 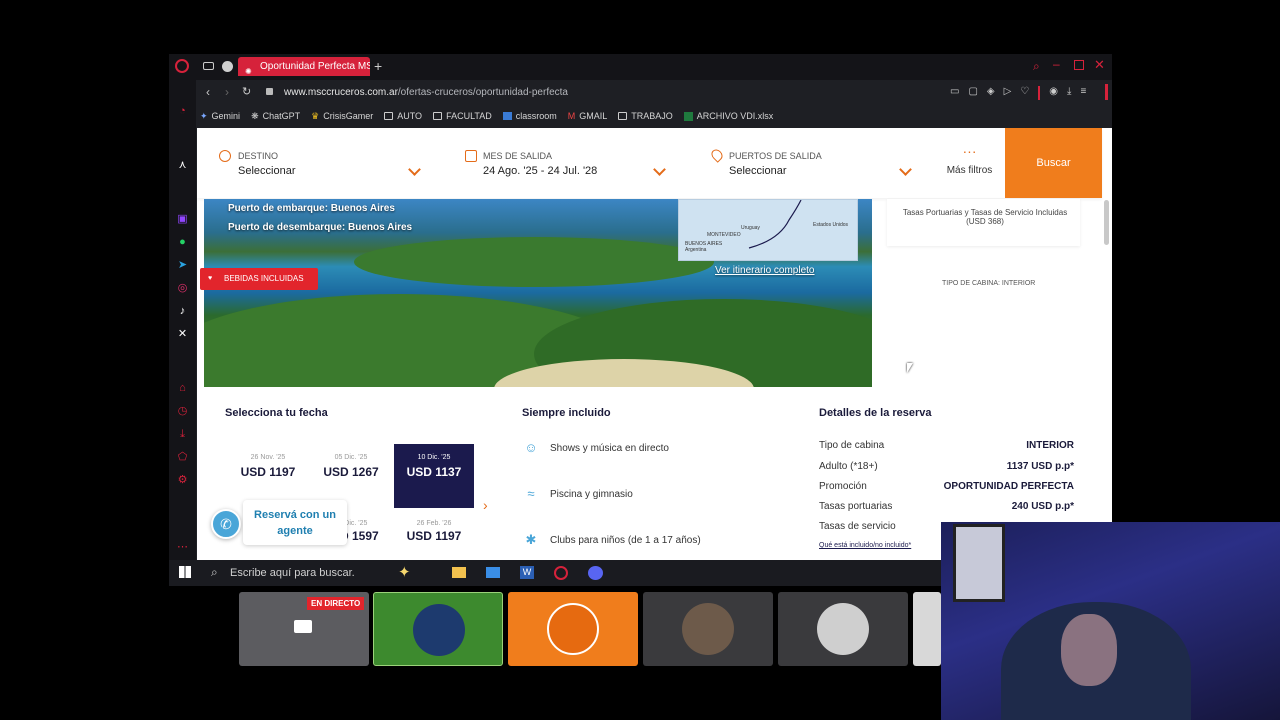 What do you see at coordinates (704, 247) in the screenshot?
I see `map-label: BUENOS AIRES Argentina` at bounding box center [704, 247].